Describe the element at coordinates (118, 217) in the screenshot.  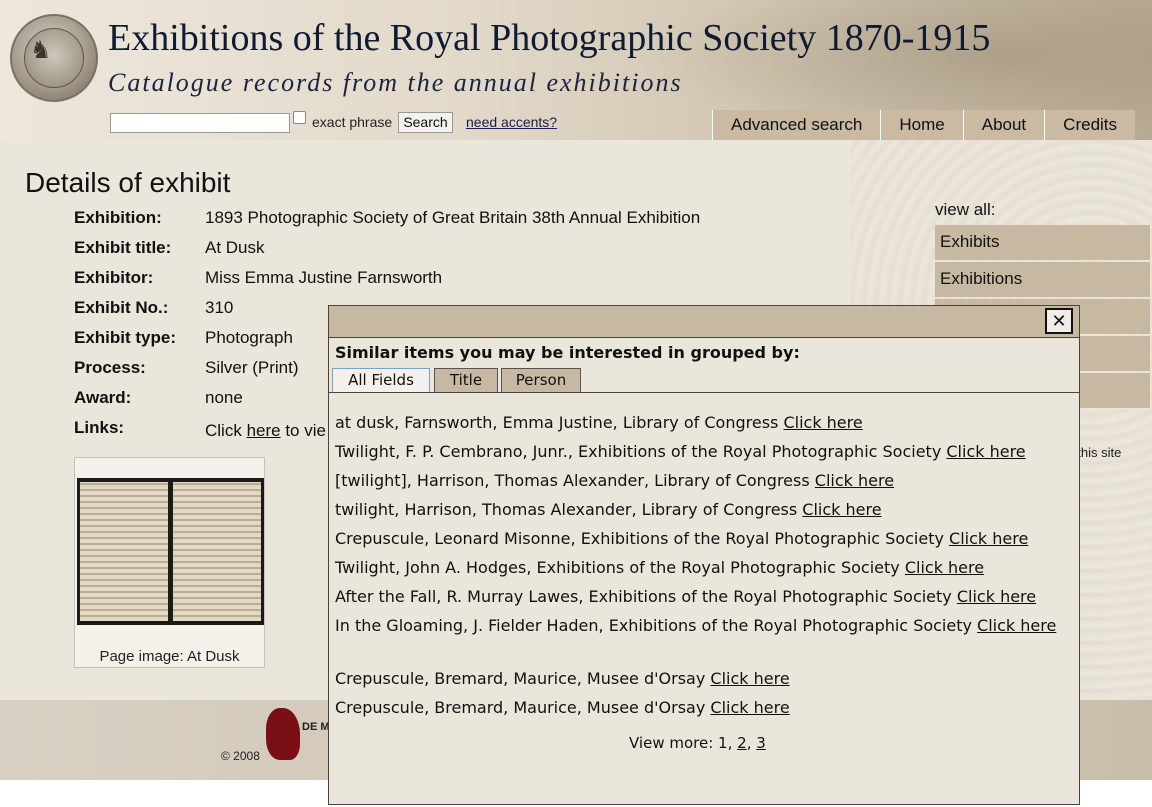
I see `detail-label: Exhibition:` at that location.